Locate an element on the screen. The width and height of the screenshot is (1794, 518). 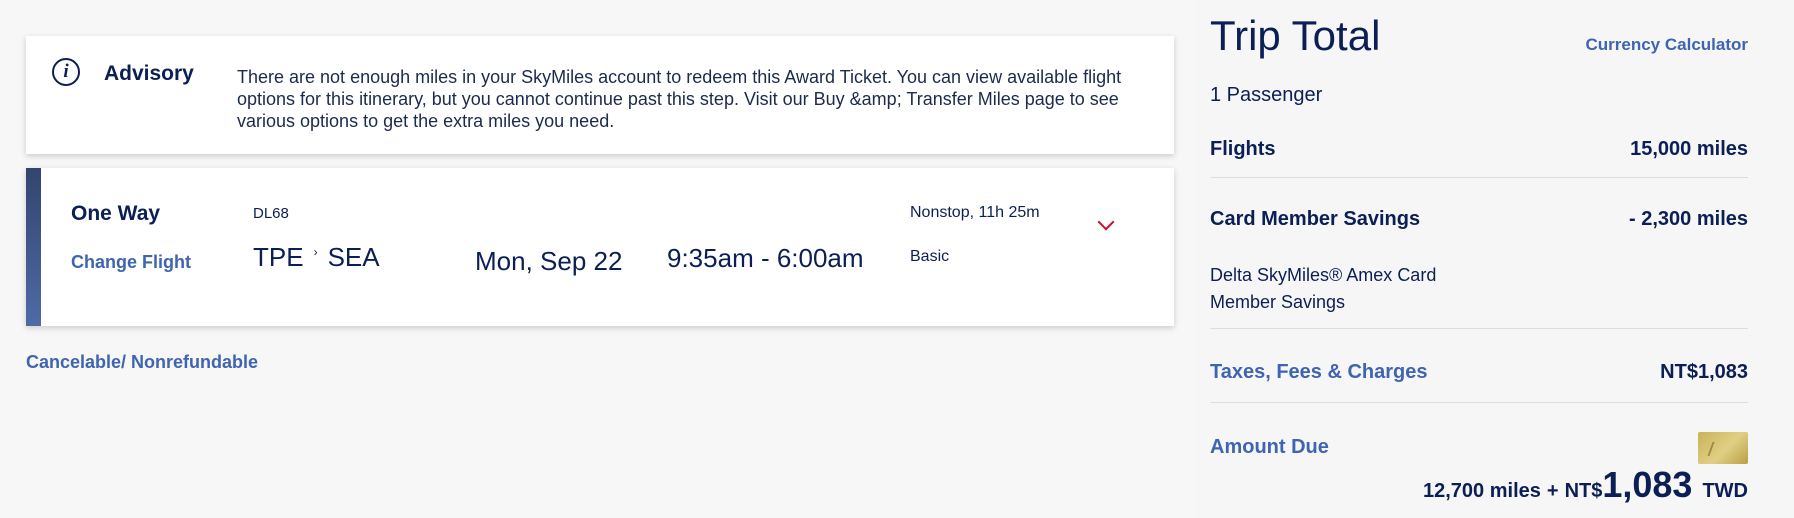
savings-description: Delta SkyMiles® Amex Card Member Savings is located at coordinates (1360, 289).